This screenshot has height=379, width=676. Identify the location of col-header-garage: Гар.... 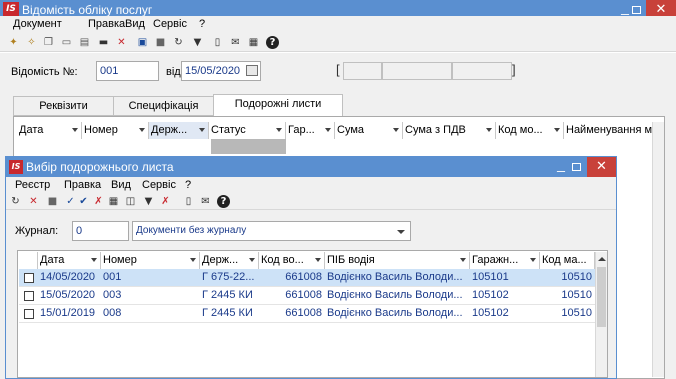
(310, 130).